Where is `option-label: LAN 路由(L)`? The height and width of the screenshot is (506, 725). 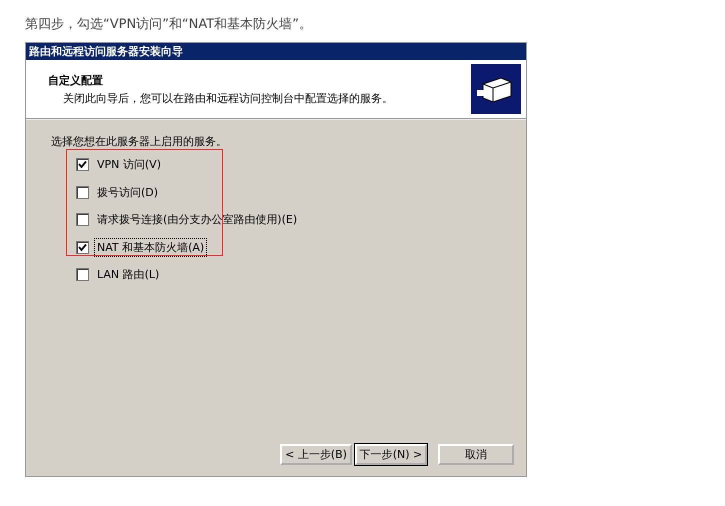 option-label: LAN 路由(L) is located at coordinates (128, 274).